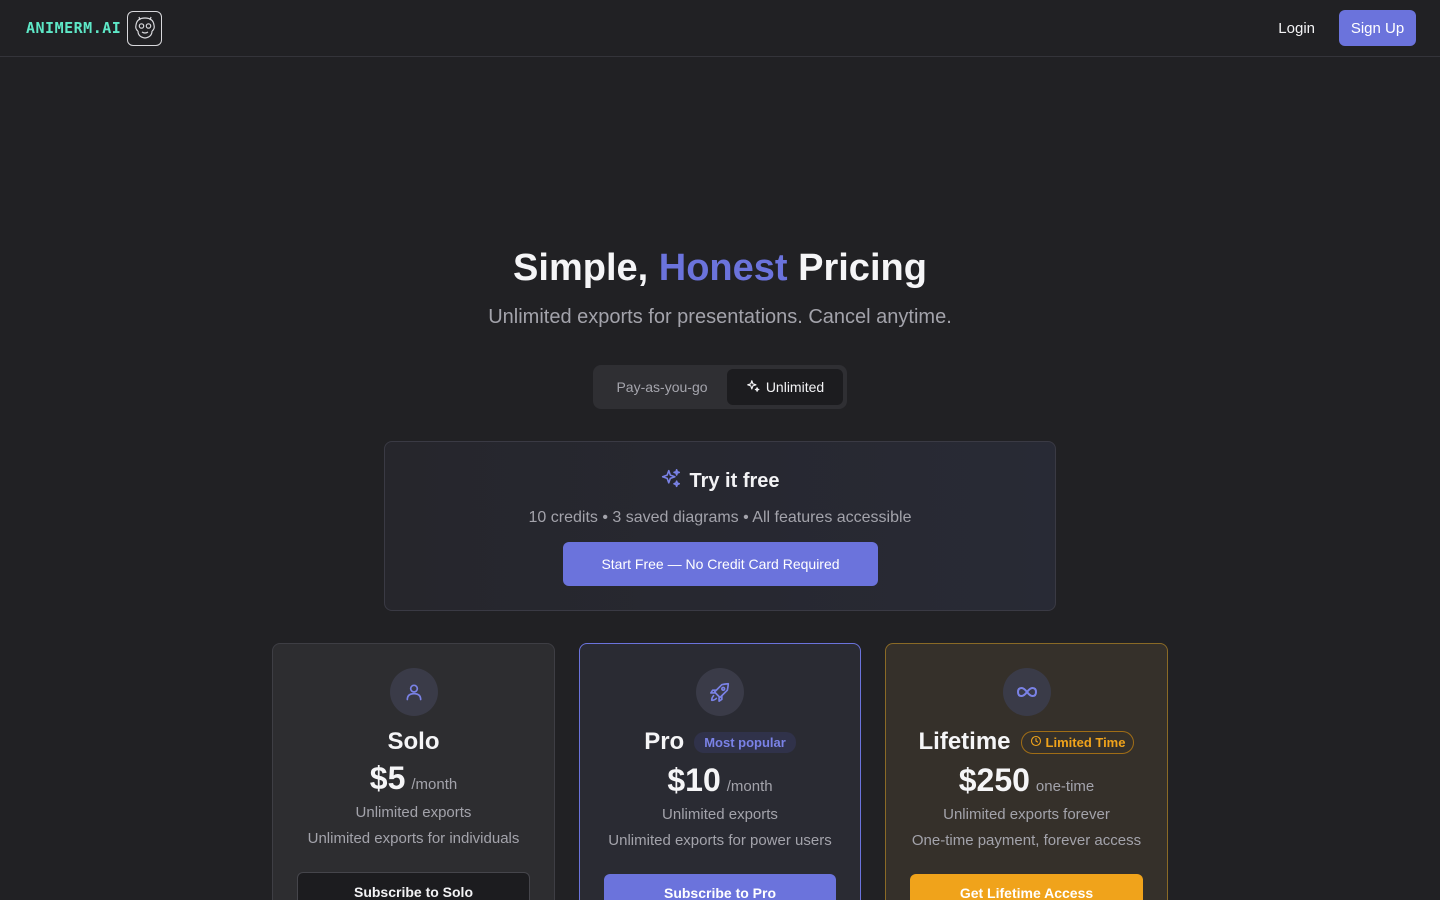 The height and width of the screenshot is (900, 1440). Describe the element at coordinates (964, 741) in the screenshot. I see `plan-name: Lifetime` at that location.